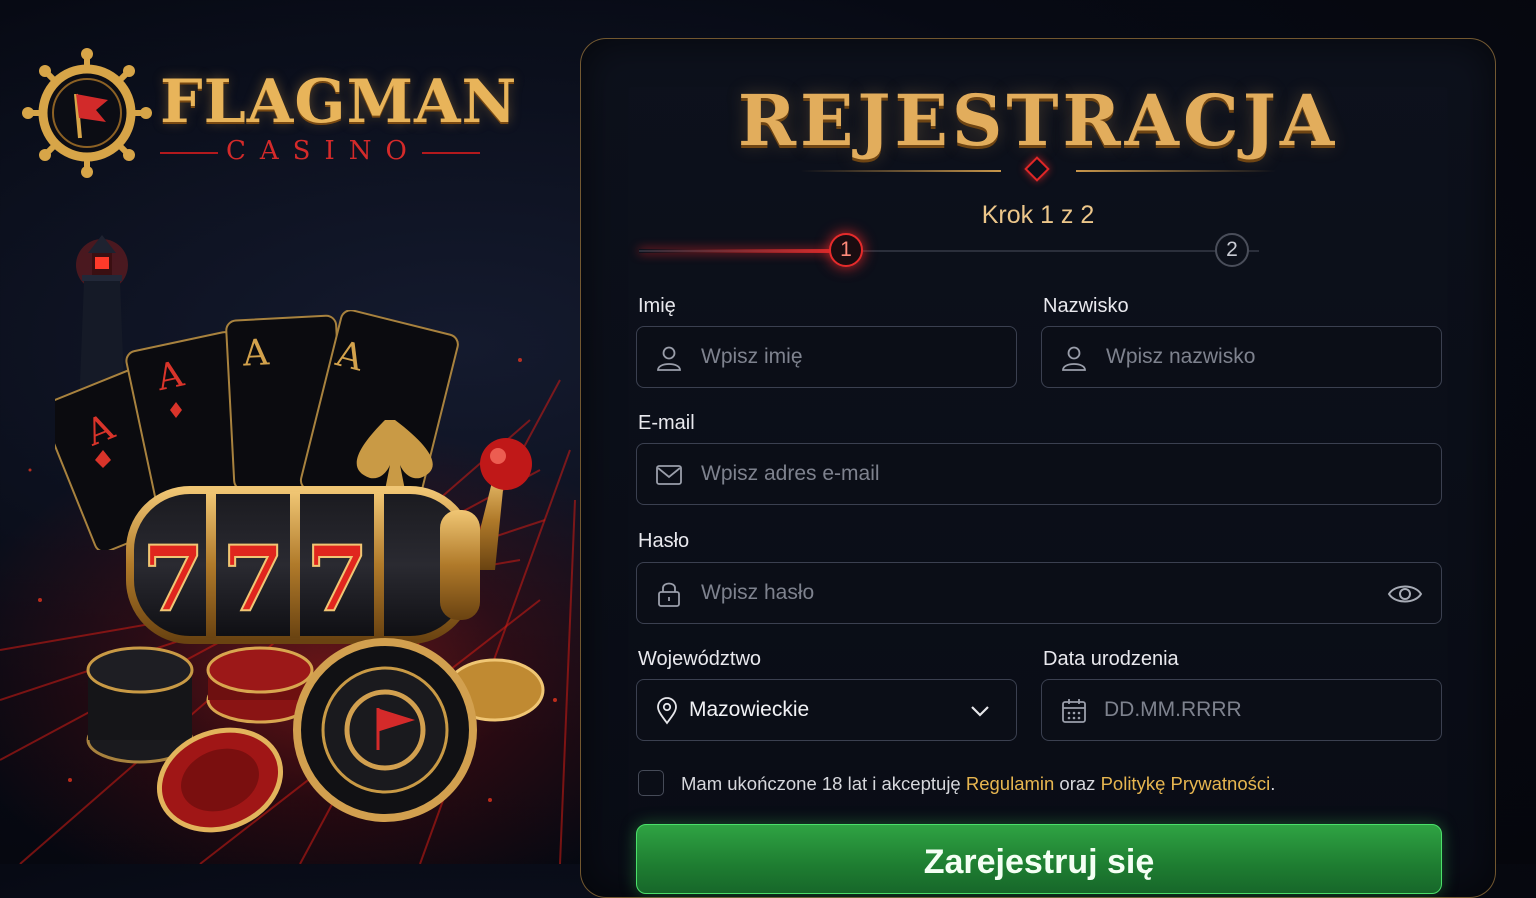  What do you see at coordinates (657, 306) in the screenshot?
I see `first-name-label: Imię` at bounding box center [657, 306].